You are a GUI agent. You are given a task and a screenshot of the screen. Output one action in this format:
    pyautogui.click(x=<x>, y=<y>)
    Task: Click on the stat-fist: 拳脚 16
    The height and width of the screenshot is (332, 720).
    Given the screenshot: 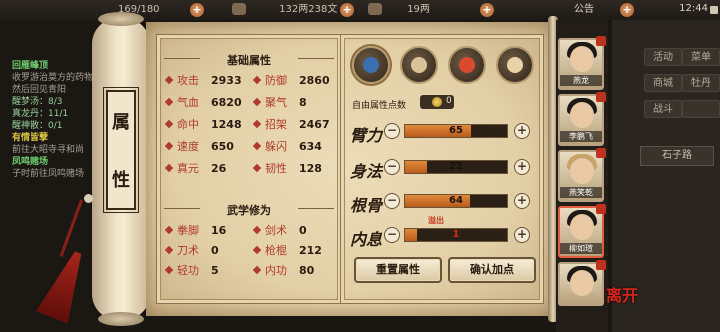 What is the action you would take?
    pyautogui.click(x=195, y=231)
    